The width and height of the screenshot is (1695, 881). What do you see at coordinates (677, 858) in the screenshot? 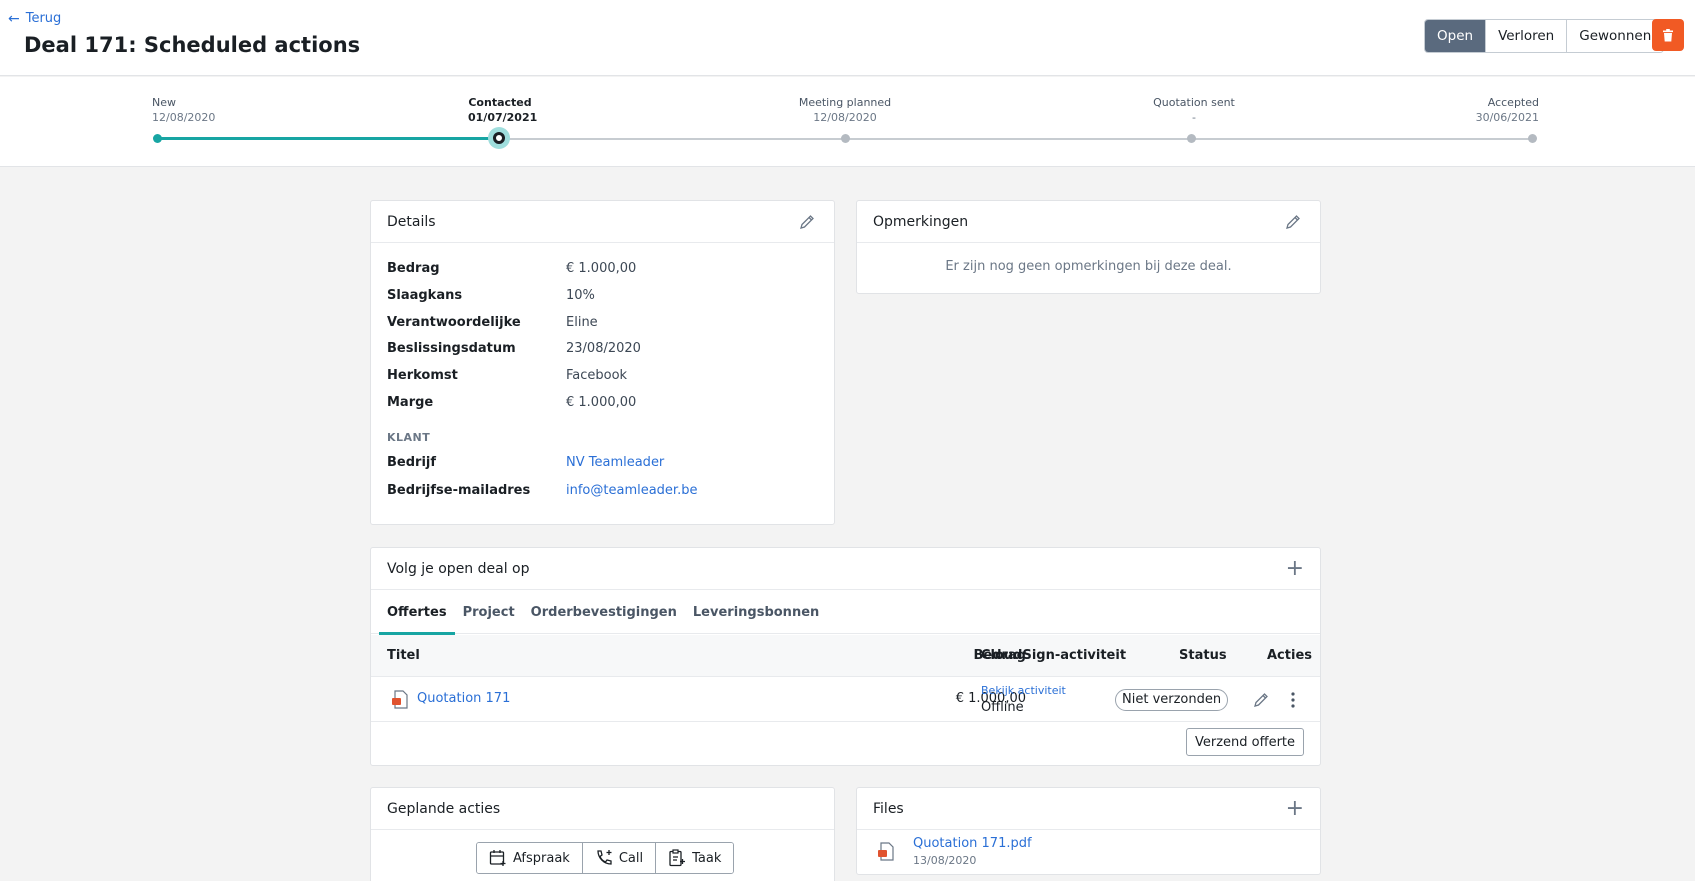
I see `clipboard-plus-icon` at bounding box center [677, 858].